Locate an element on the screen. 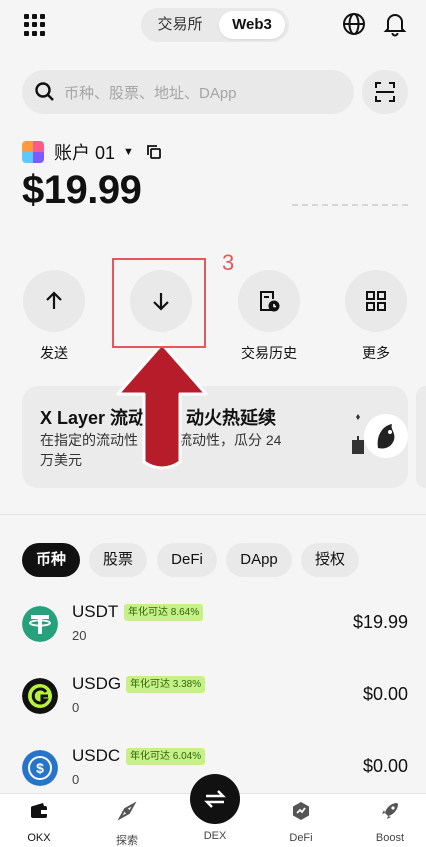 This screenshot has height=847, width=426. chip-stocks: 股票 is located at coordinates (118, 560).